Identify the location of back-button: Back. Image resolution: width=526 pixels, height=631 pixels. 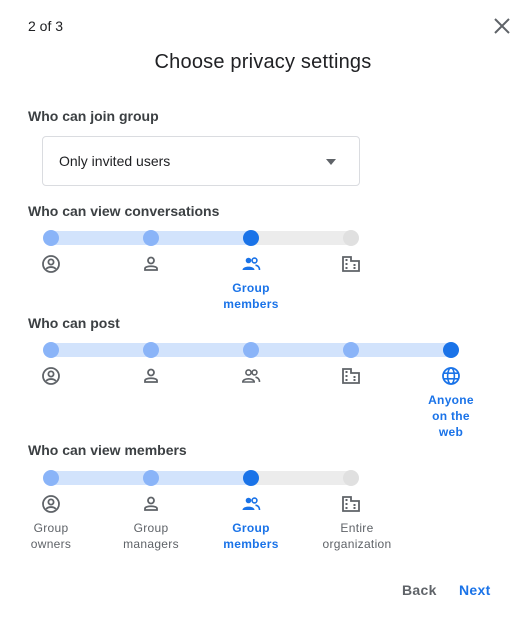
(419, 590).